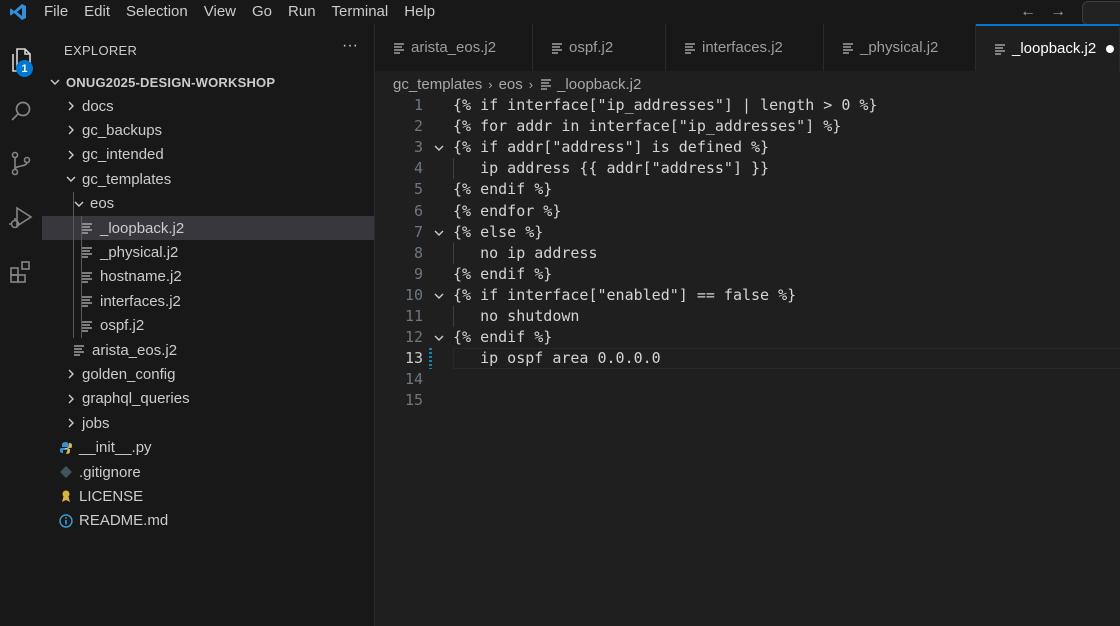 The height and width of the screenshot is (626, 1120). What do you see at coordinates (302, 12) in the screenshot?
I see `menu-run: Run` at bounding box center [302, 12].